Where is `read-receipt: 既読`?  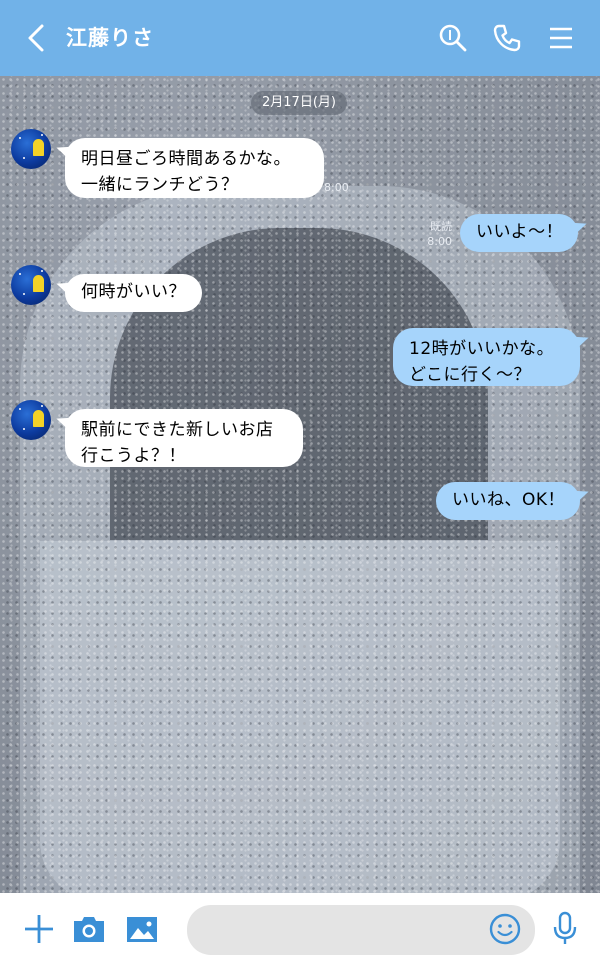 read-receipt: 既読 is located at coordinates (441, 226).